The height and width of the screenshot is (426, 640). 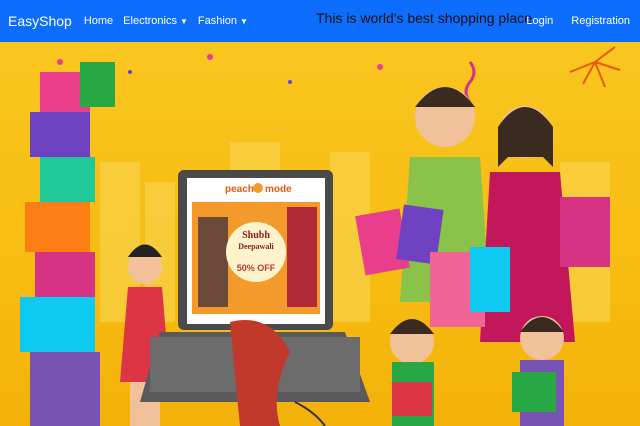 I want to click on brand-logo: EasyShop, so click(x=40, y=21).